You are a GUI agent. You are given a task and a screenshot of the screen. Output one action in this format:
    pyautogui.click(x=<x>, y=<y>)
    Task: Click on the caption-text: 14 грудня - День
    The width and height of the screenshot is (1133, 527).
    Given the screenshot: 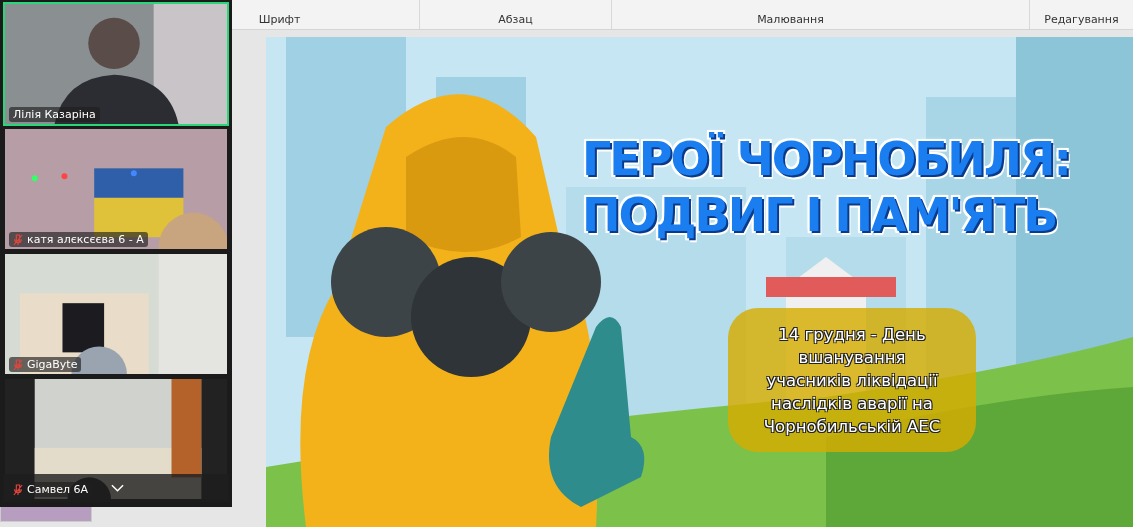 What is the action you would take?
    pyautogui.click(x=852, y=334)
    